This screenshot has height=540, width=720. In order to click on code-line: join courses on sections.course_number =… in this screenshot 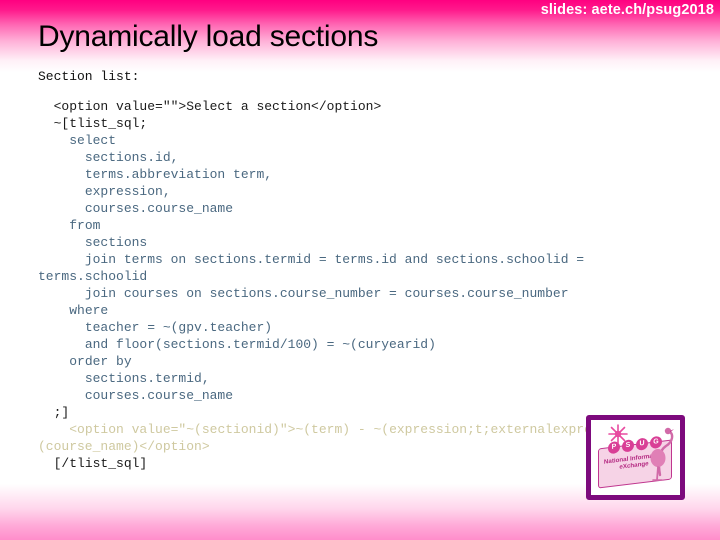, I will do `click(303, 293)`.